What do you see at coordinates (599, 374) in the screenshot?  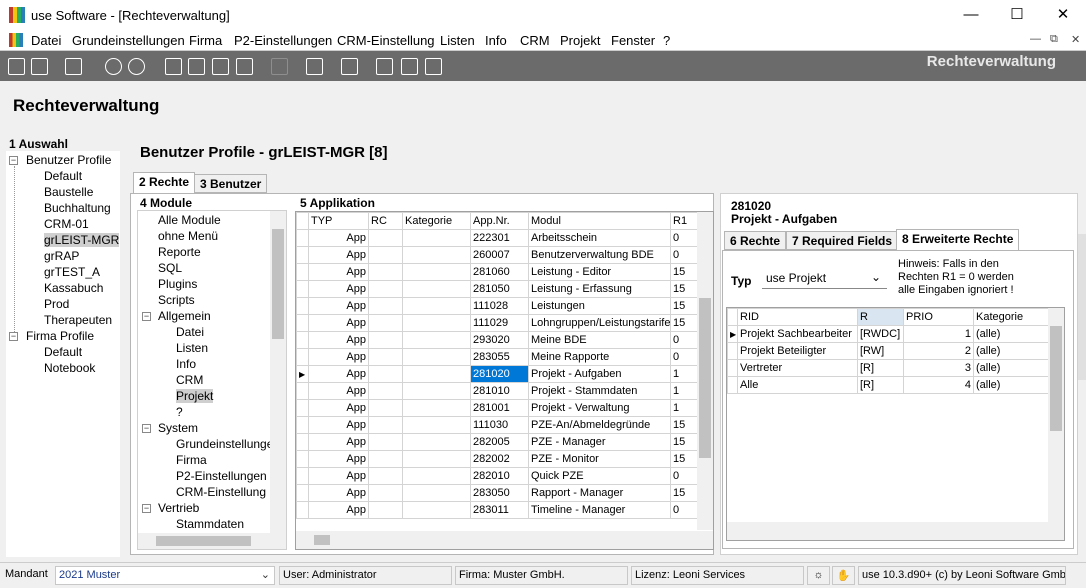 I see `table-cell: Projekt - Aufgaben` at bounding box center [599, 374].